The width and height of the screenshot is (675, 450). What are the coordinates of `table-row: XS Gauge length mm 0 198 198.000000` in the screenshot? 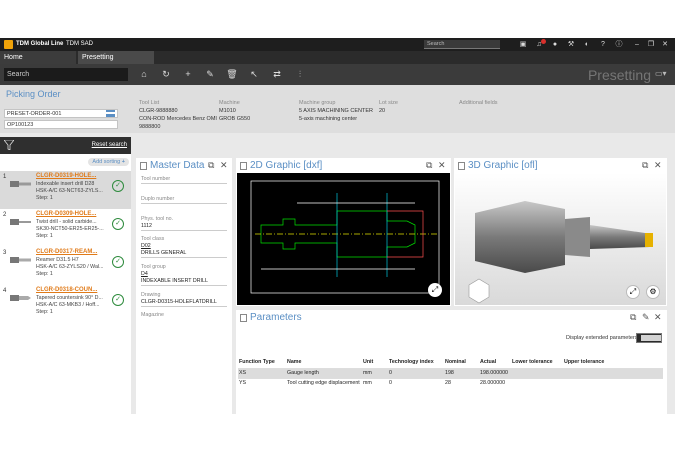 It's located at (450, 372).